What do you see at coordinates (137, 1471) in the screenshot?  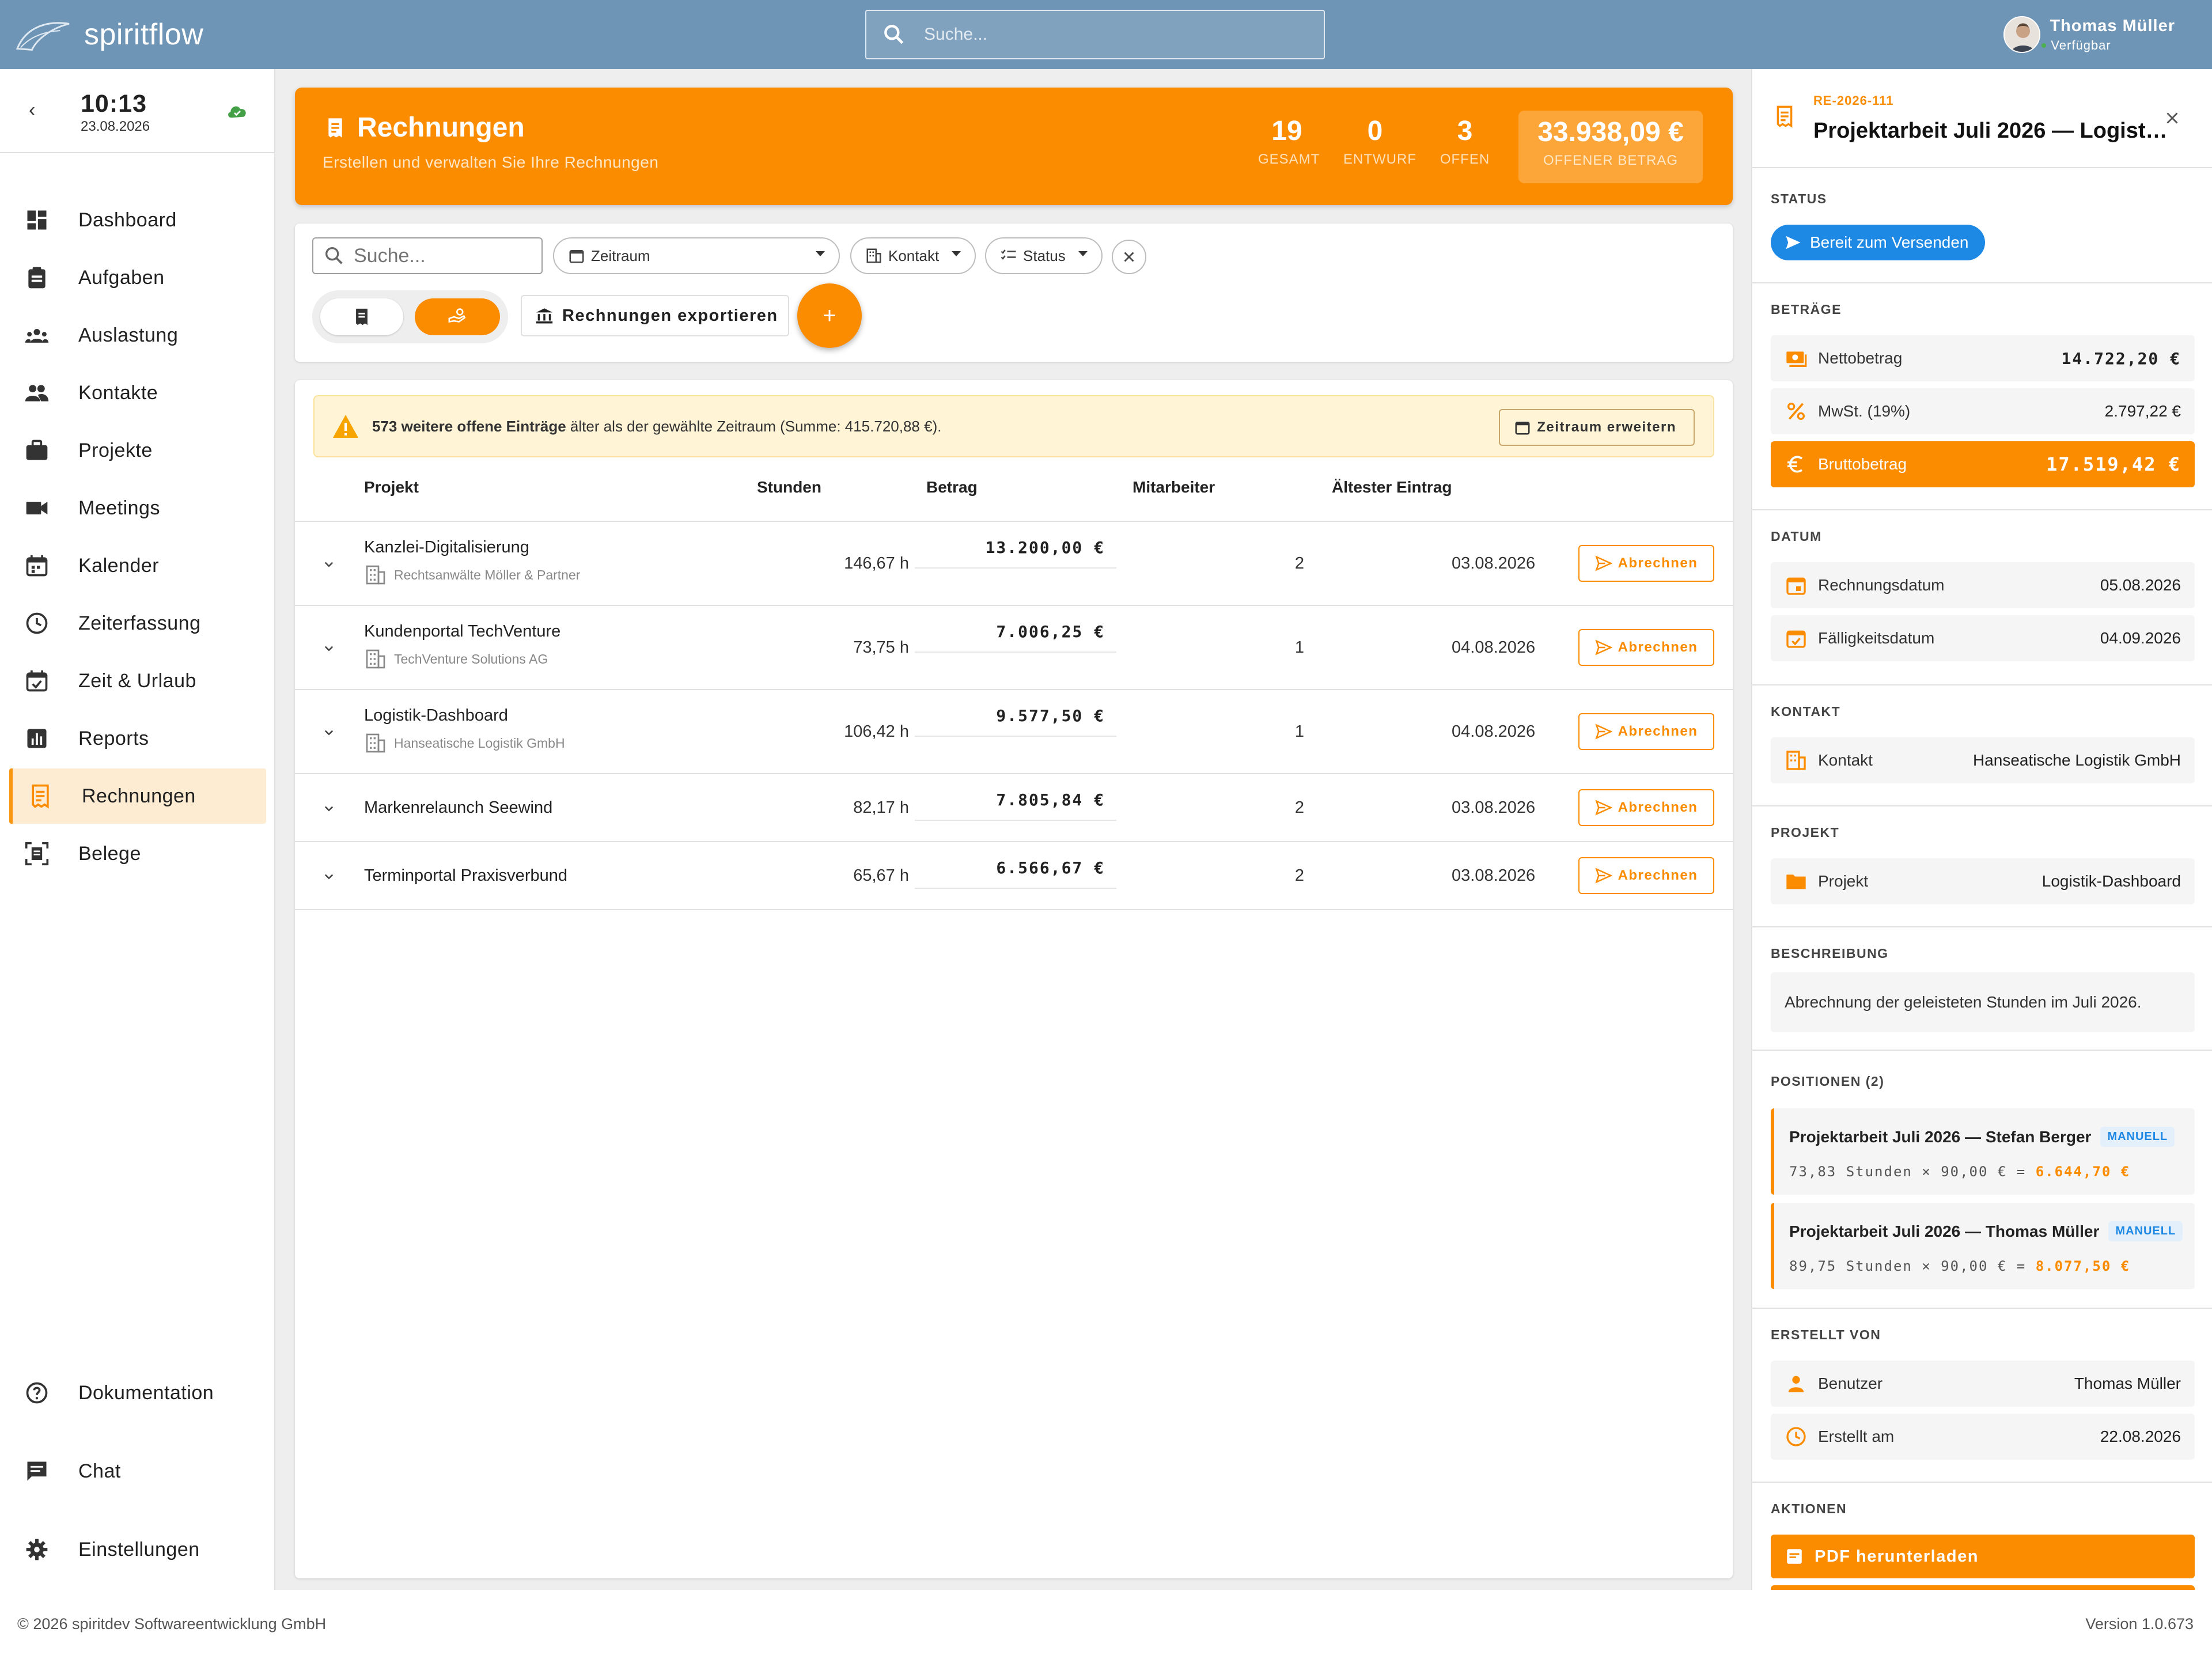 I see `sidebar-item-chat: Chat` at bounding box center [137, 1471].